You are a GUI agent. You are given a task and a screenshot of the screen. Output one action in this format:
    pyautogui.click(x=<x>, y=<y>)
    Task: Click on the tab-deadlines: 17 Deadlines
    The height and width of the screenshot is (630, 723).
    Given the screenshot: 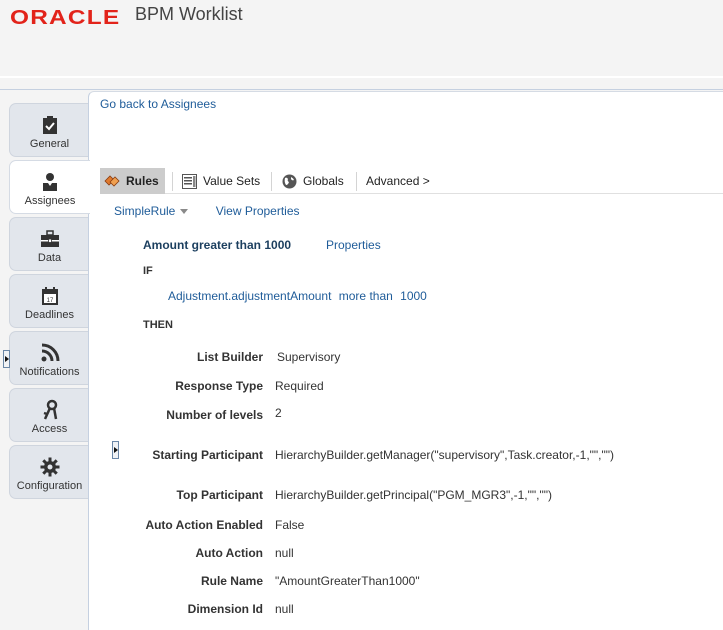 What is the action you would take?
    pyautogui.click(x=49, y=301)
    